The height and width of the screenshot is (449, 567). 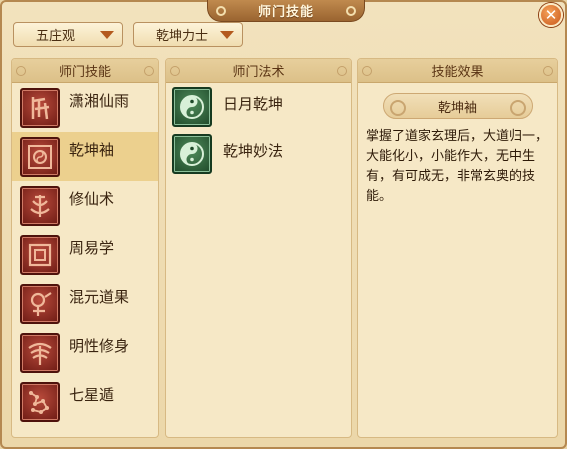 I want to click on constellation-icon, so click(x=40, y=401).